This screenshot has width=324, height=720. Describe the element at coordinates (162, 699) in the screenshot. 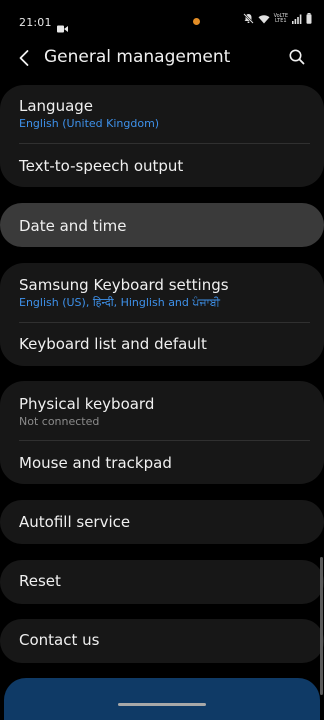

I see `partial-bottom-card` at that location.